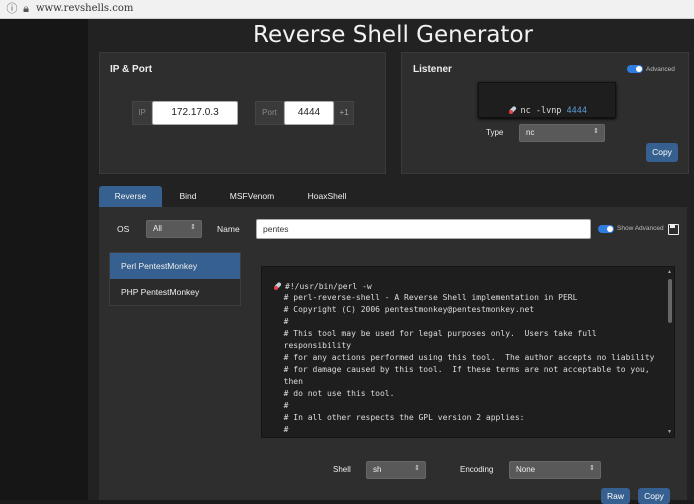  I want to click on url-text: www.revshells.com, so click(84, 8).